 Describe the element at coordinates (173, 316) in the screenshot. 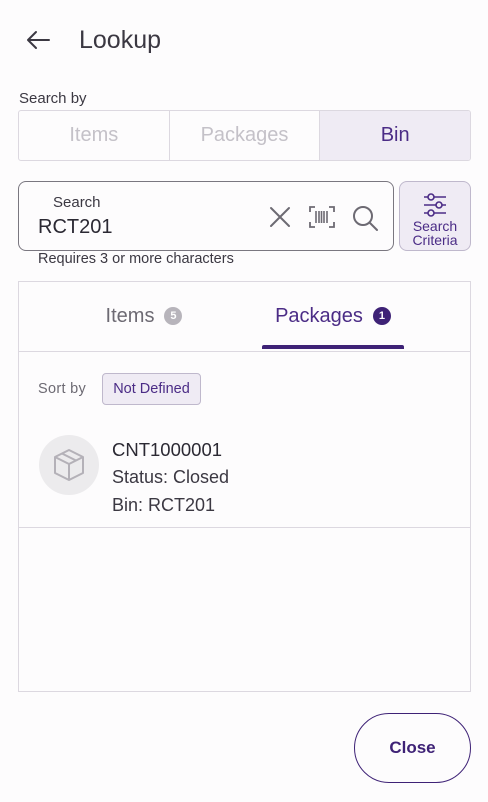

I see `tab-items-count-badge: 5` at that location.